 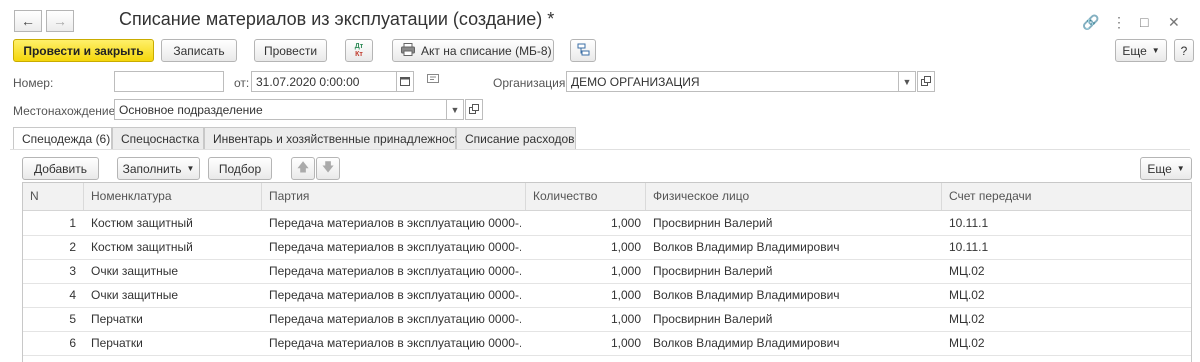 What do you see at coordinates (585, 196) in the screenshot?
I see `col-header-qty: Количество` at bounding box center [585, 196].